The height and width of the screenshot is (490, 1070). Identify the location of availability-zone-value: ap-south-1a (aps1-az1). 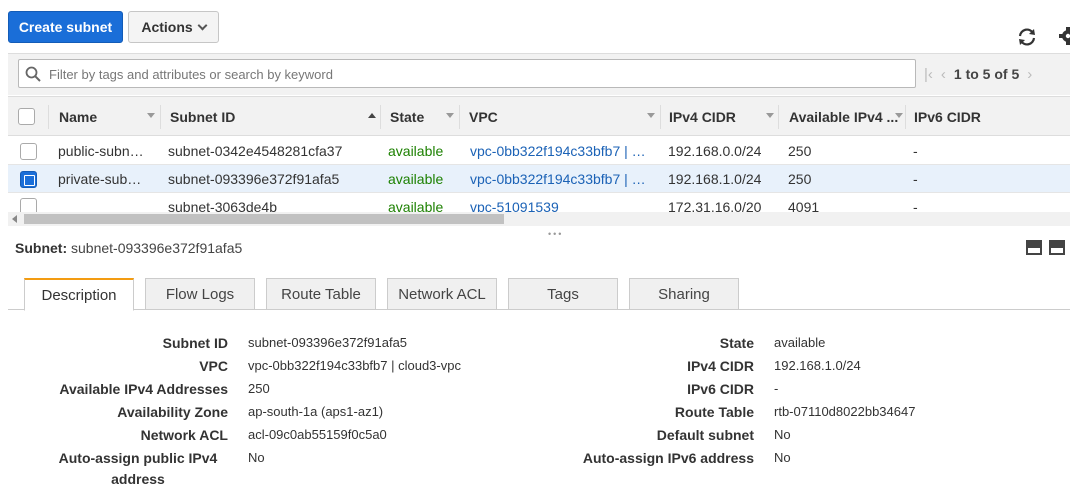
(316, 411).